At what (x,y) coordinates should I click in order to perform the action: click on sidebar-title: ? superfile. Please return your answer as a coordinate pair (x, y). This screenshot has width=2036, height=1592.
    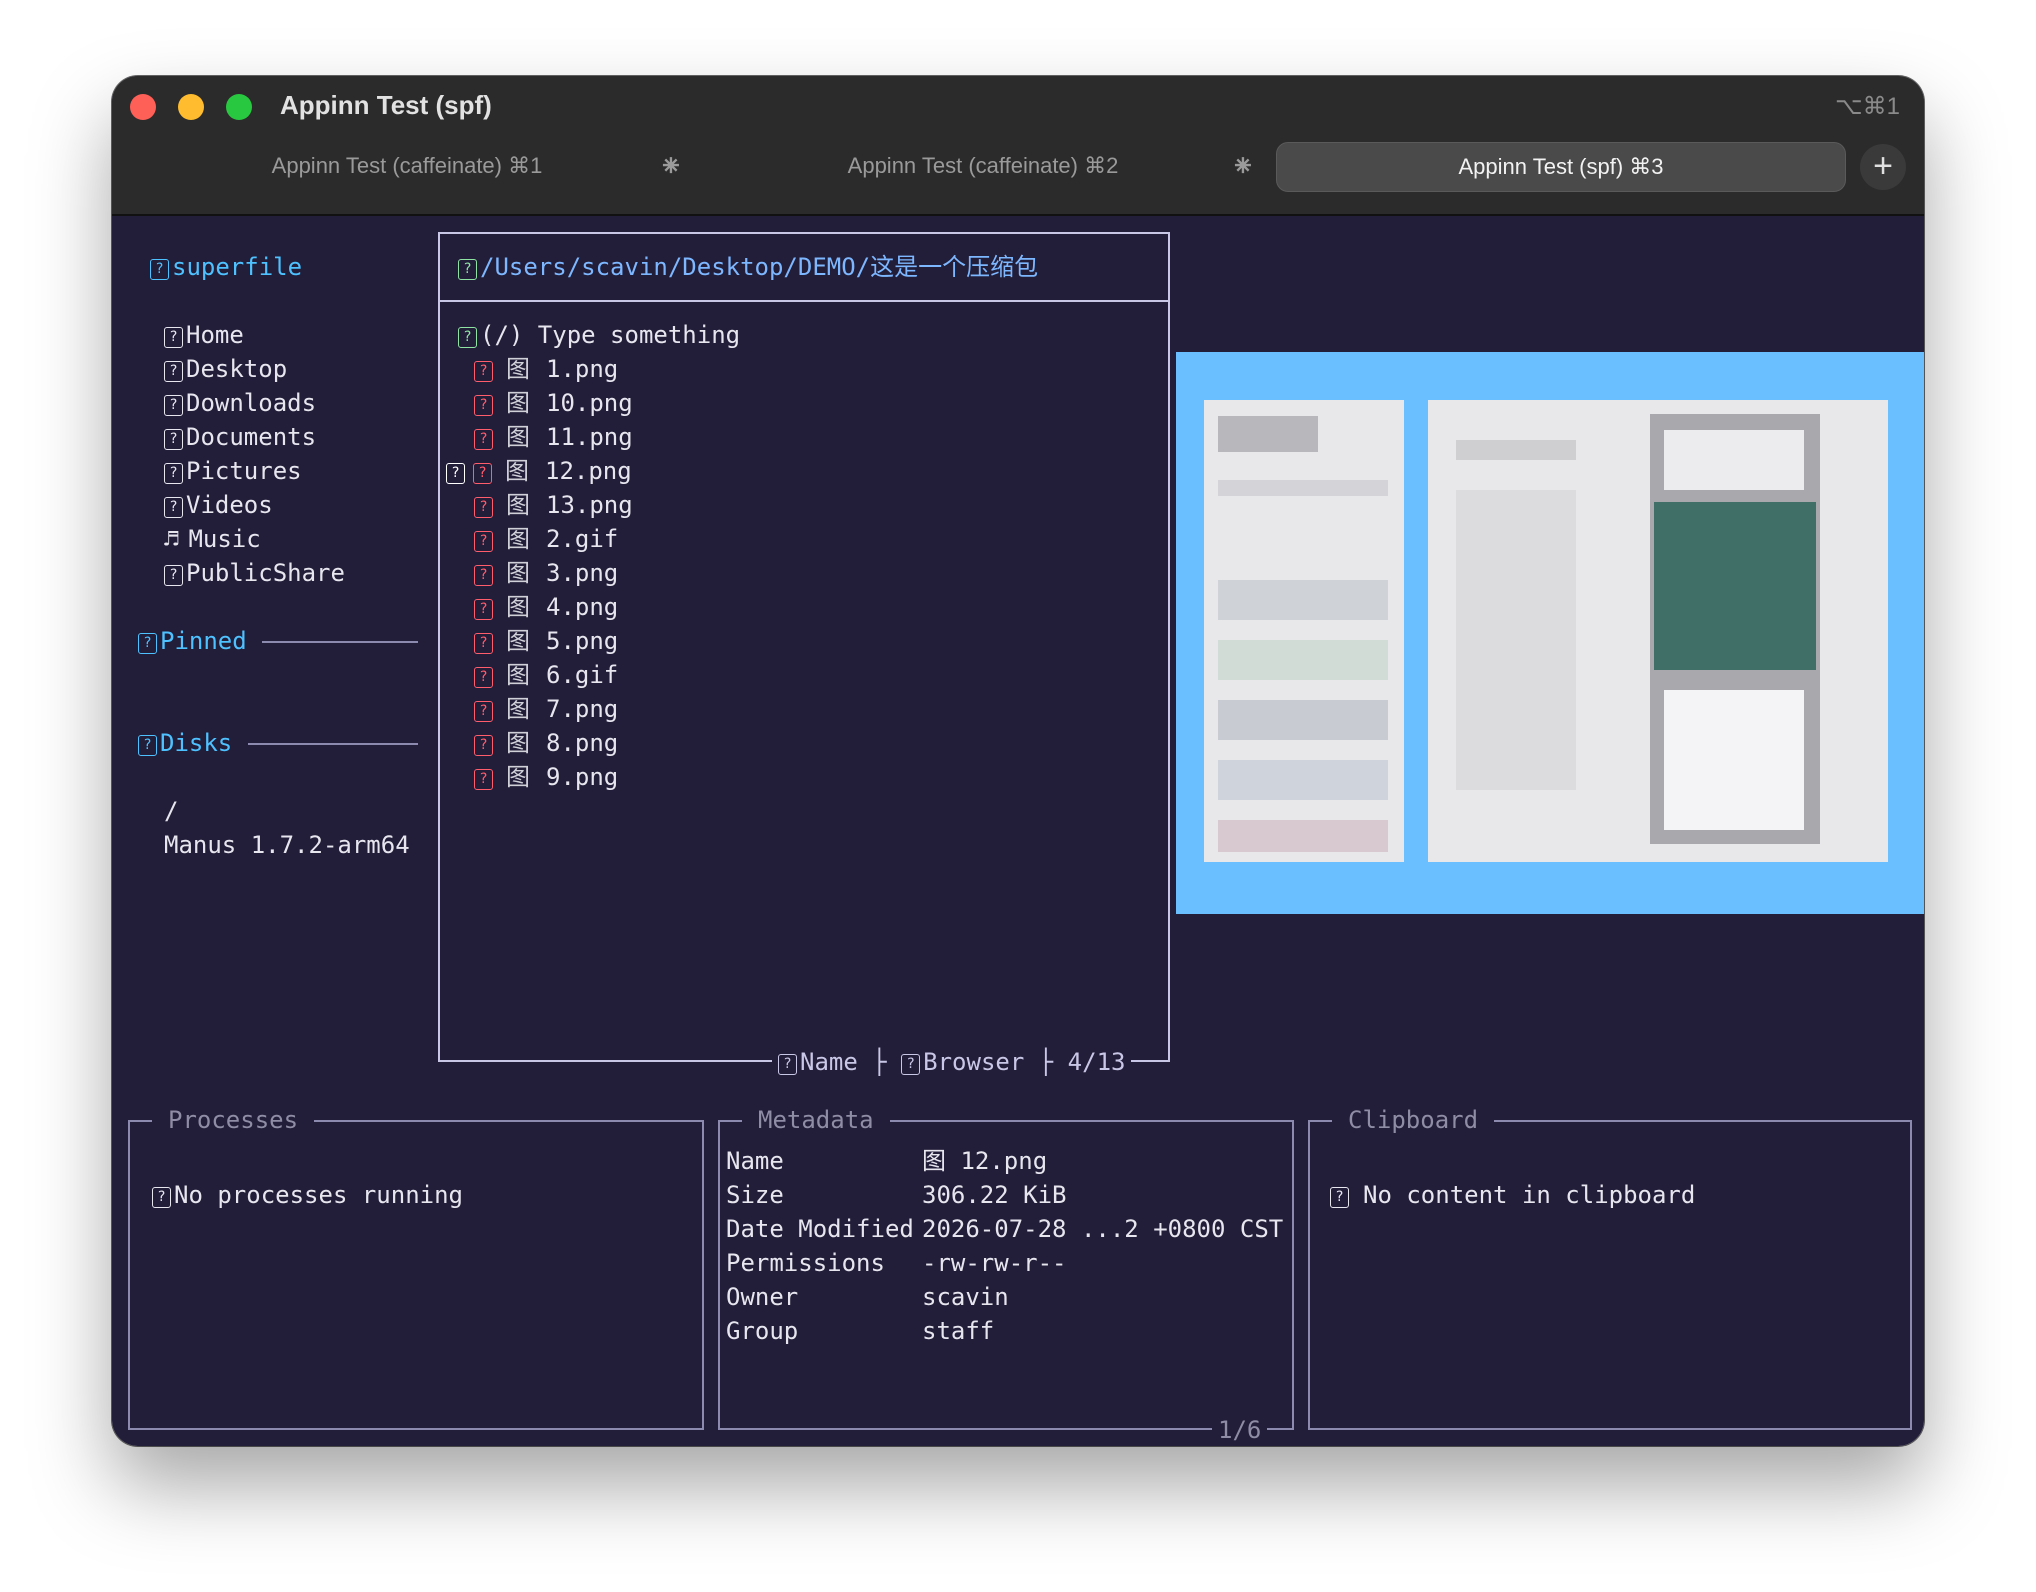
    Looking at the image, I should click on (226, 267).